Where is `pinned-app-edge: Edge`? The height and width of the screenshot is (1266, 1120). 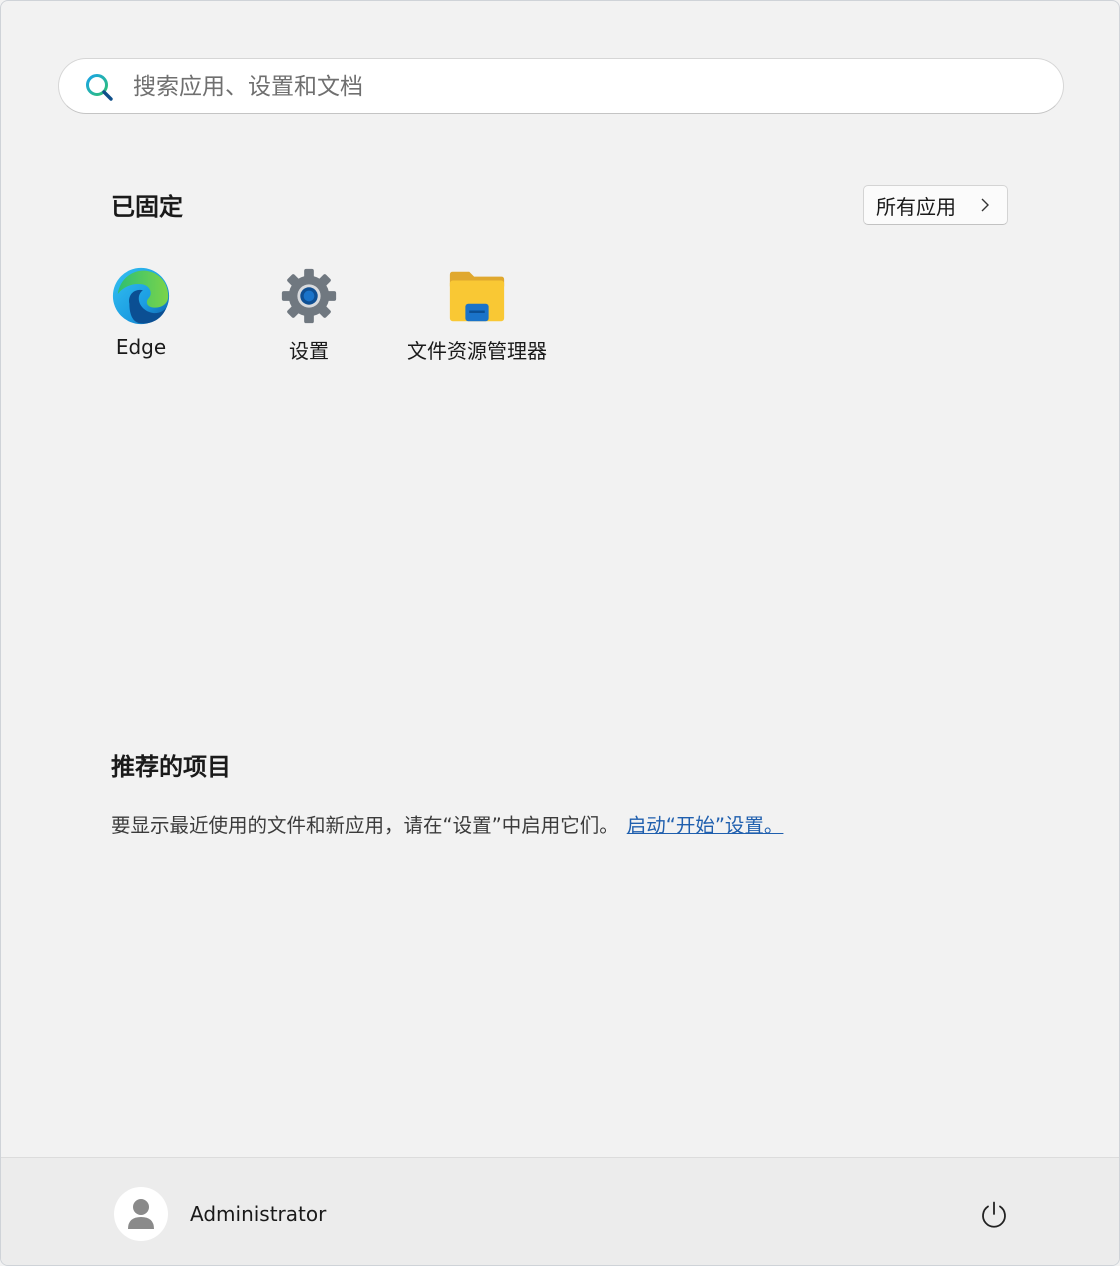 pinned-app-edge: Edge is located at coordinates (141, 318).